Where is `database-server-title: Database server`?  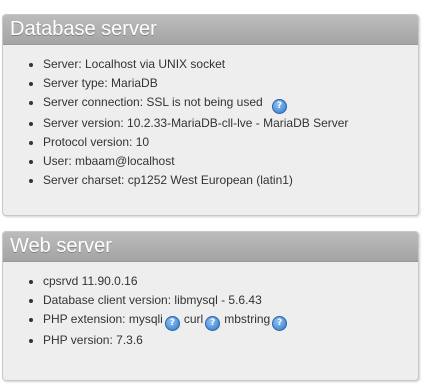
database-server-title: Database server is located at coordinates (210, 30).